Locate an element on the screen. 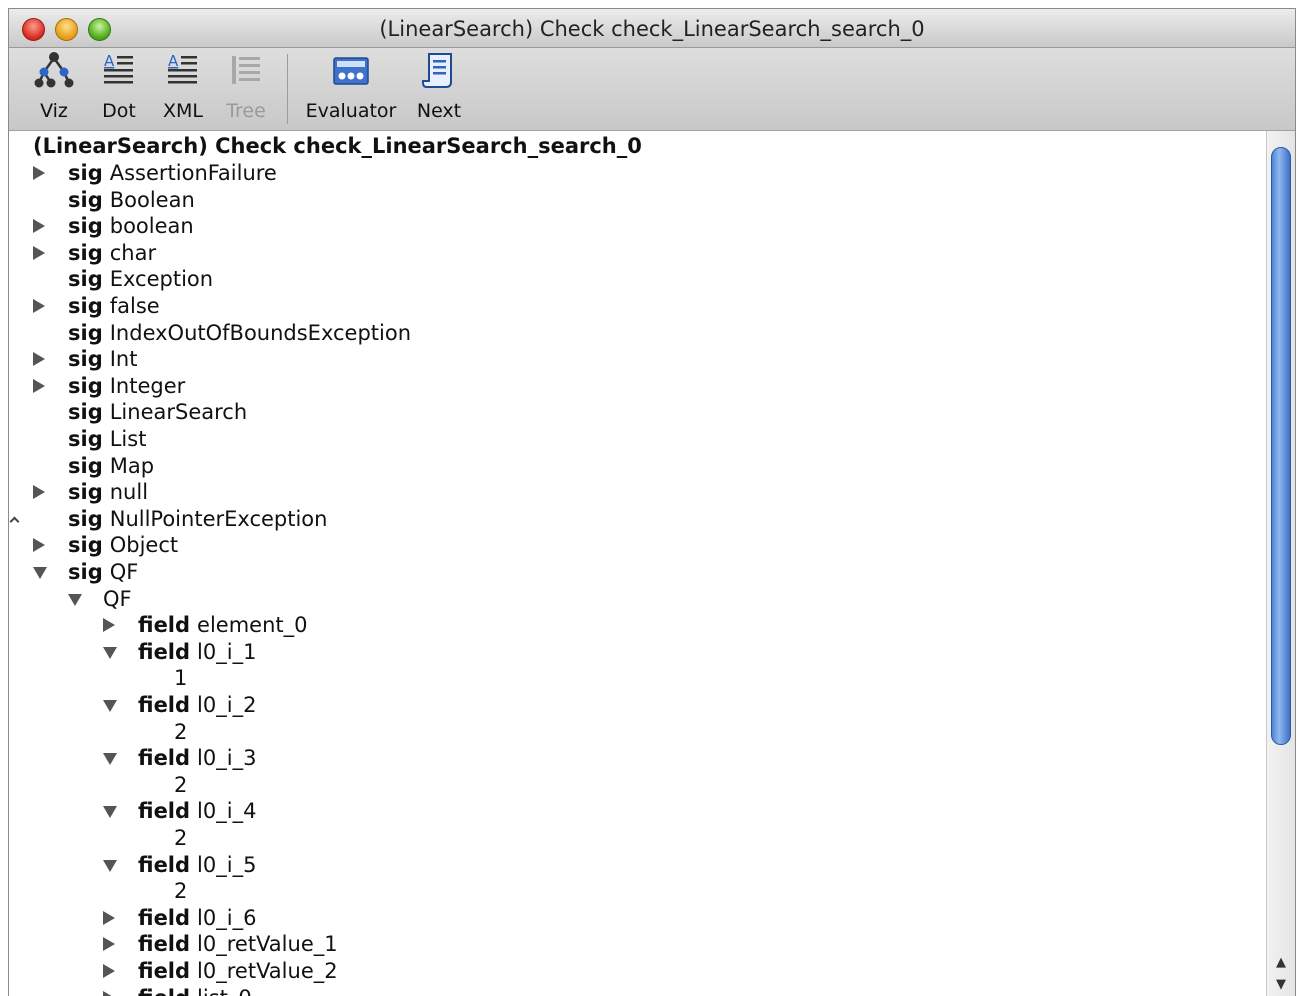 The width and height of the screenshot is (1304, 996). tree-field-node: field l0_retValue_2 is located at coordinates (238, 971).